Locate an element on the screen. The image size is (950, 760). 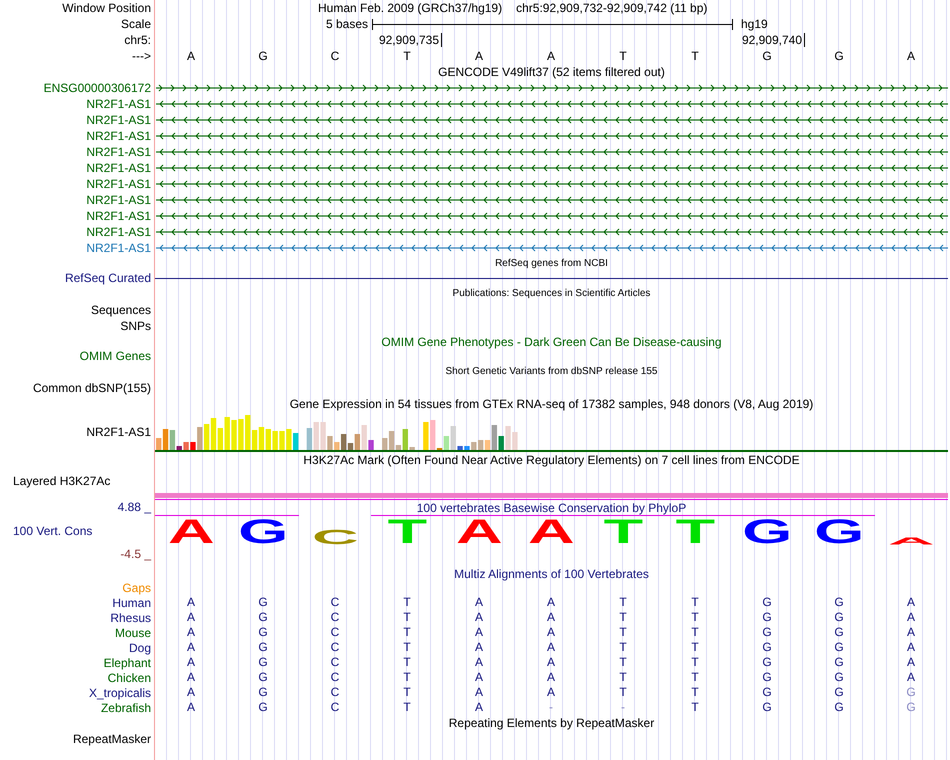
track-label: Scale is located at coordinates (135, 24).